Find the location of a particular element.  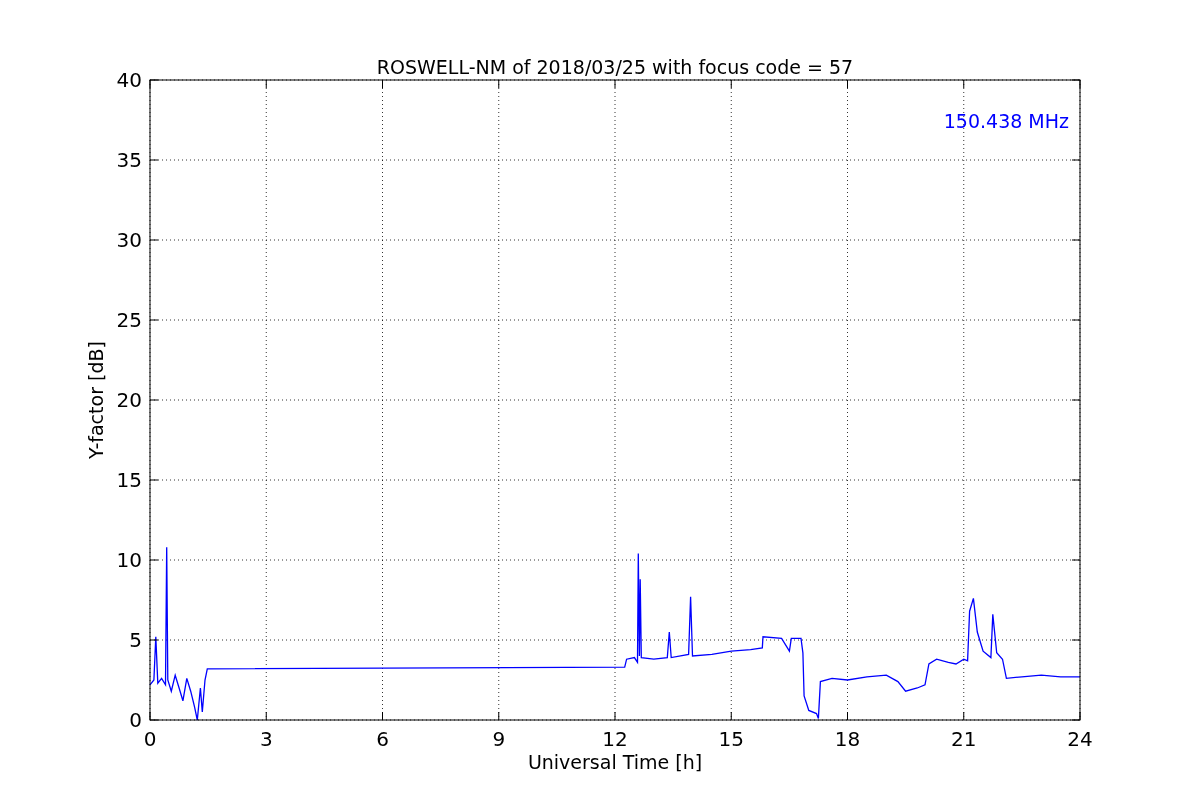

x-tick-label: 9 is located at coordinates (499, 739).